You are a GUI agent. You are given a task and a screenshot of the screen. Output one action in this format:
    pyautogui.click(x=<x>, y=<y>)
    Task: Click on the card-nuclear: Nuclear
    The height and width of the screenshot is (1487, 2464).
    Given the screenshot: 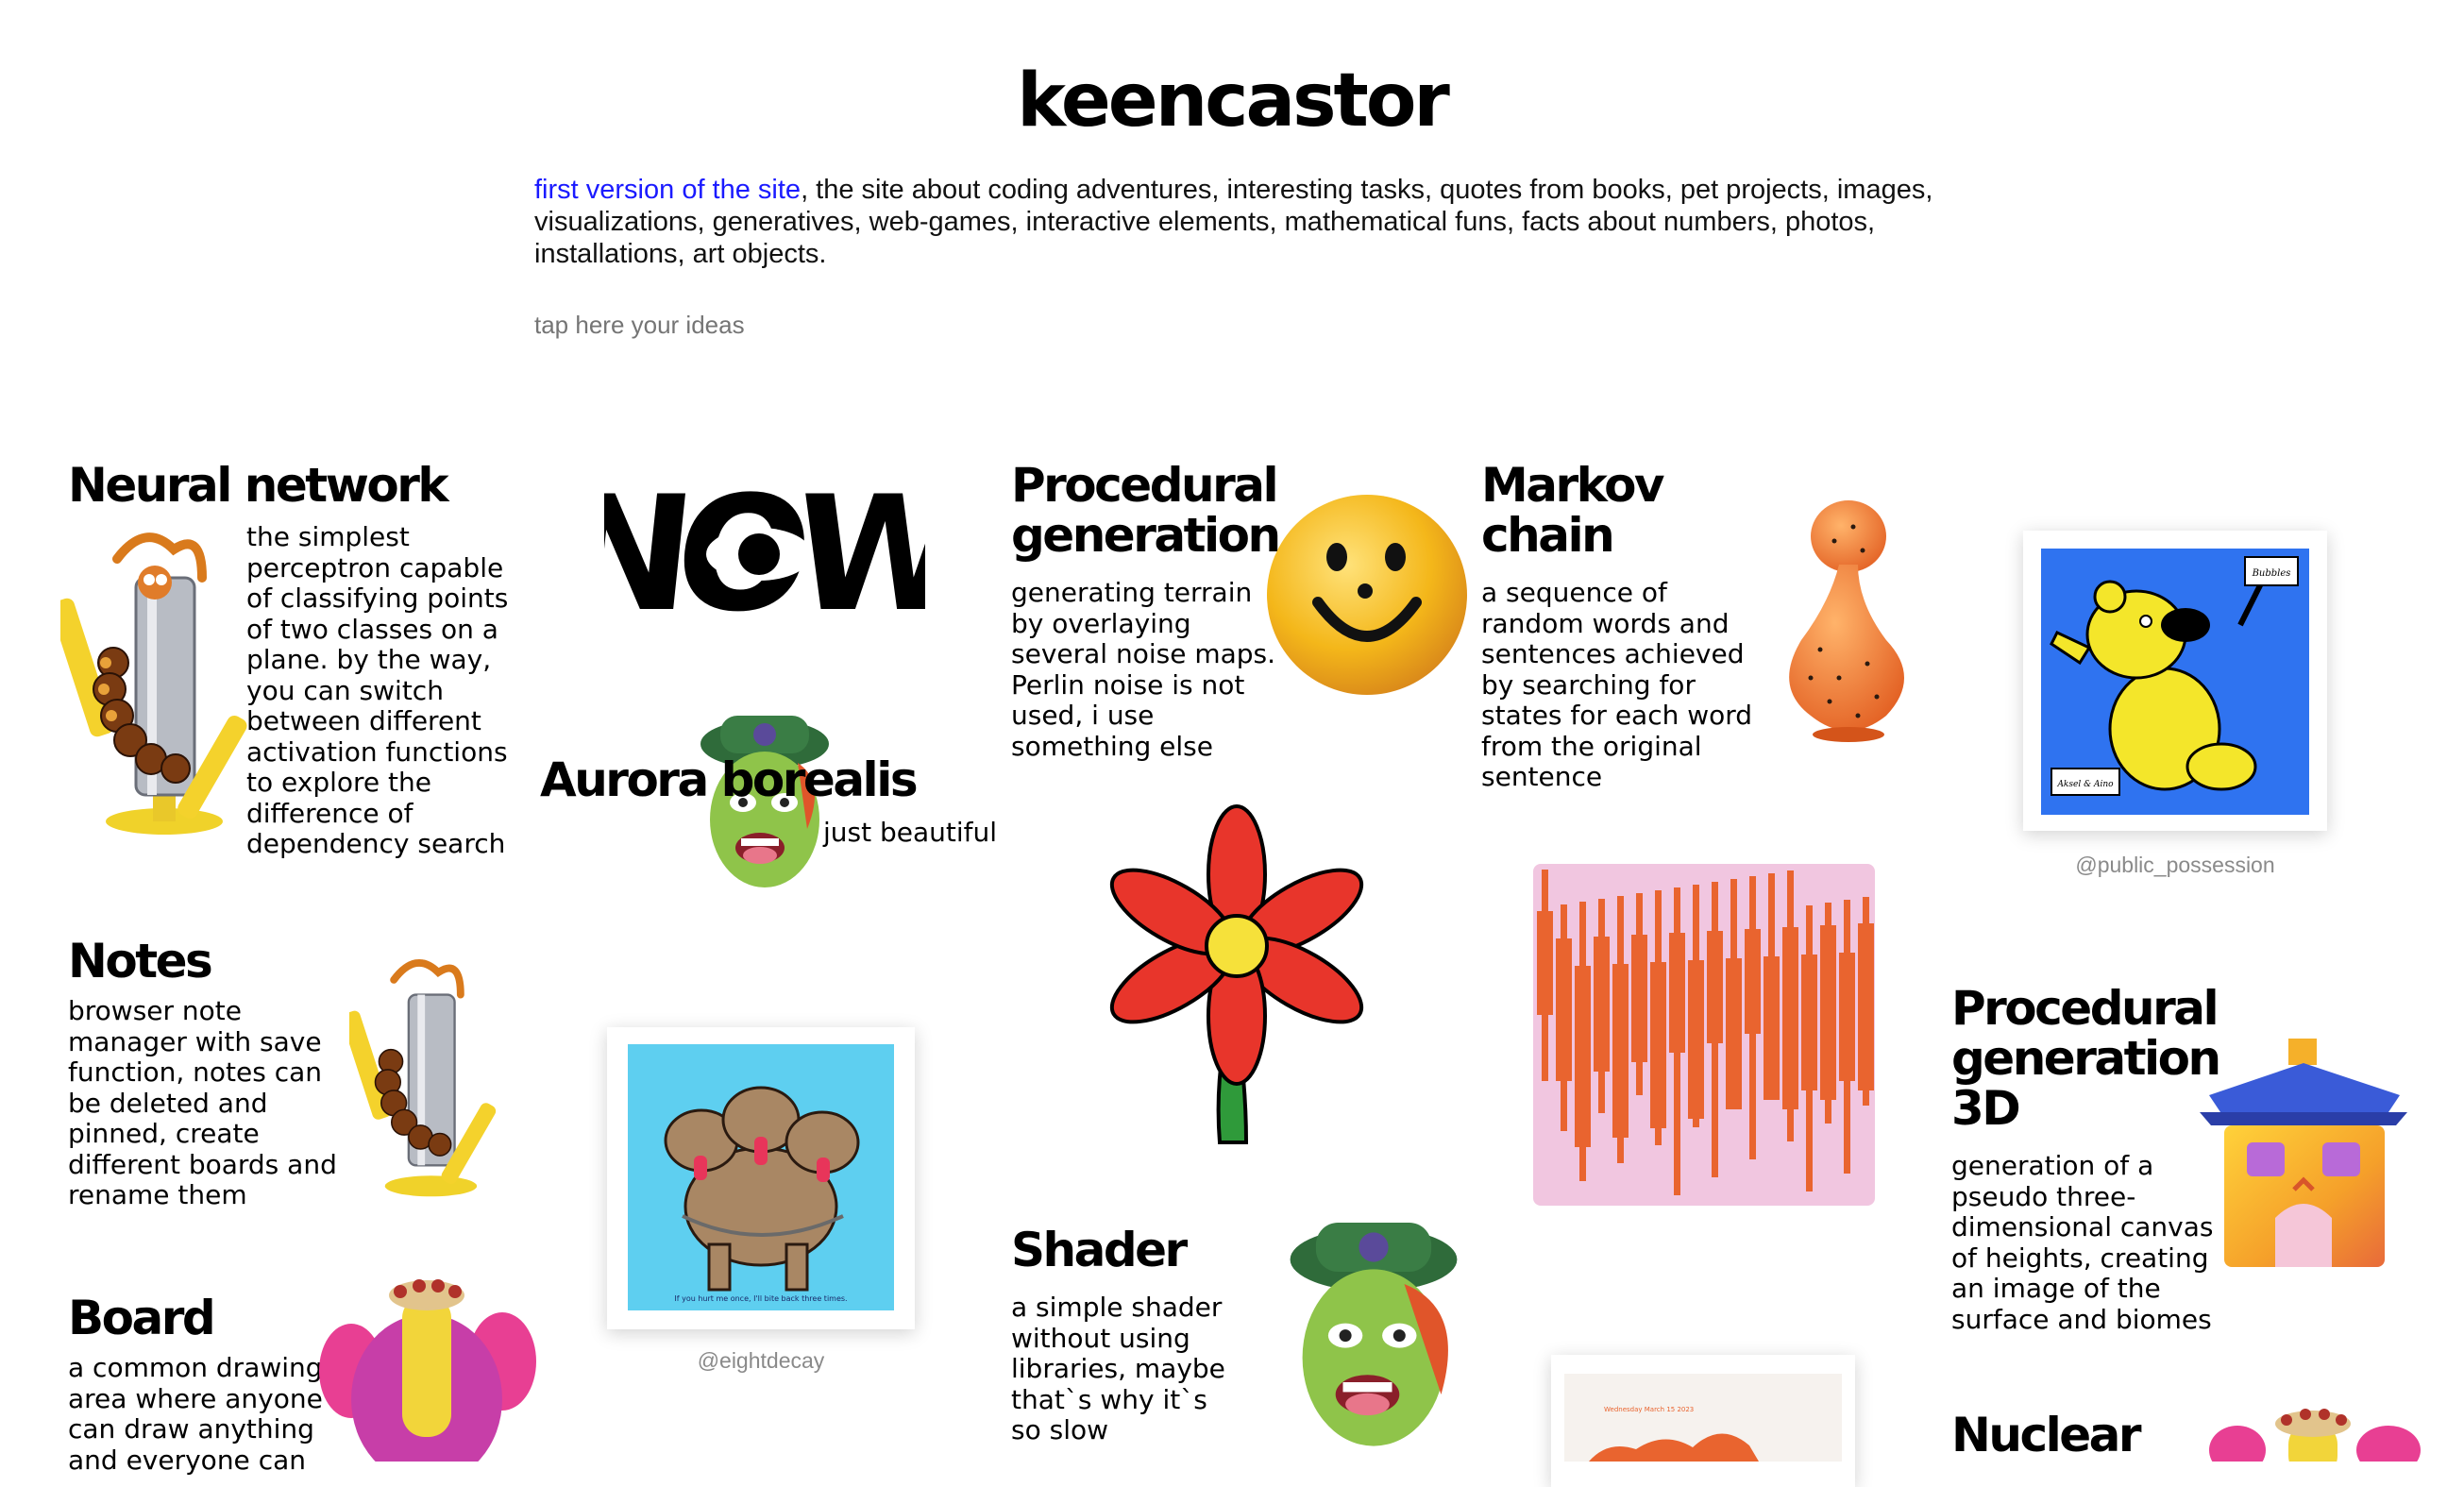 What is the action you would take?
    pyautogui.click(x=2093, y=1436)
    